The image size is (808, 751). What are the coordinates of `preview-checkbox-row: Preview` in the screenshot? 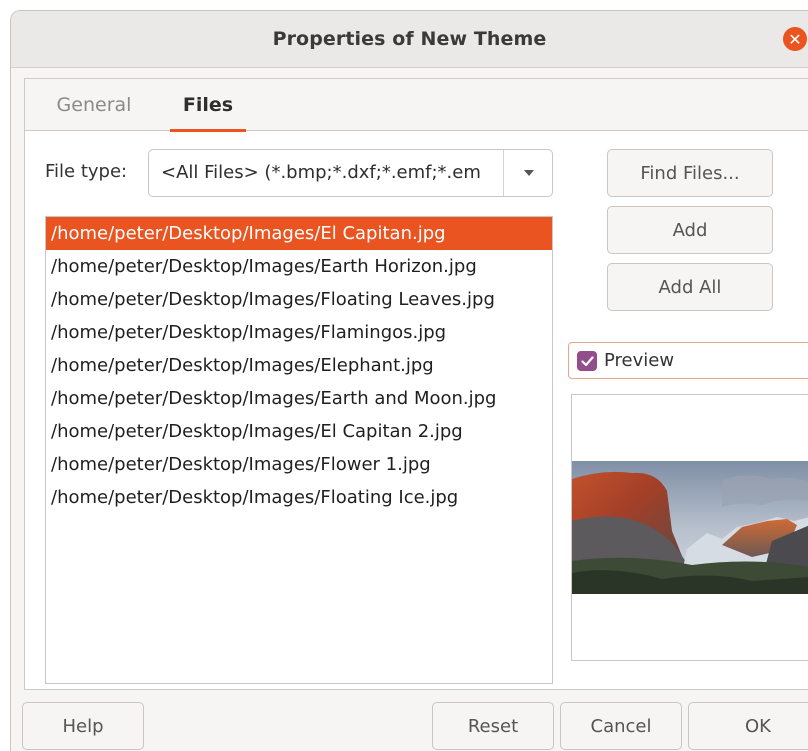 It's located at (688, 360).